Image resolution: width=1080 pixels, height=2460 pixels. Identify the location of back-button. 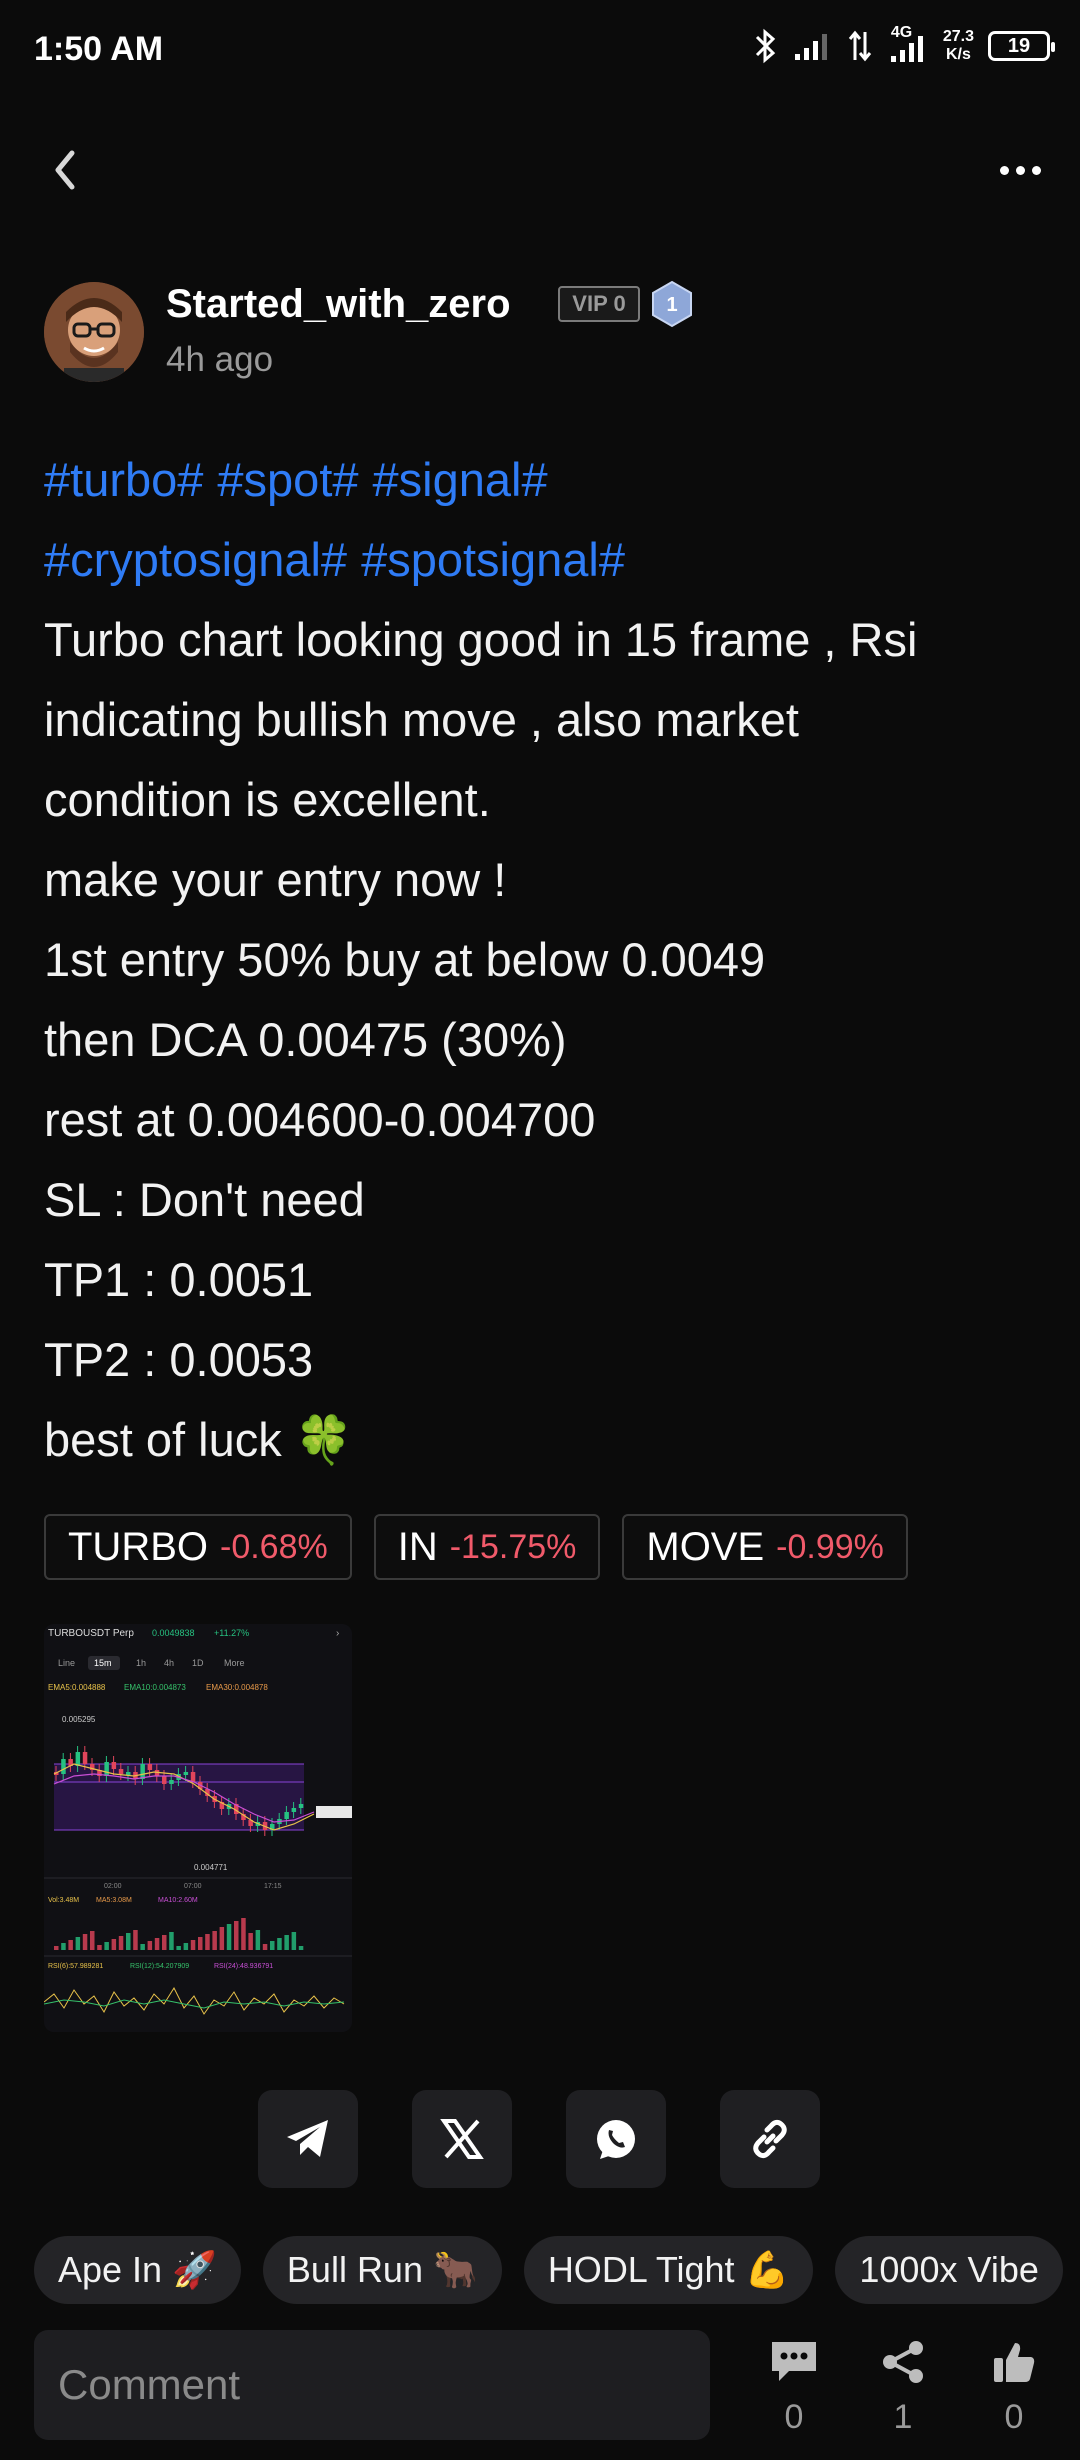
(65, 170).